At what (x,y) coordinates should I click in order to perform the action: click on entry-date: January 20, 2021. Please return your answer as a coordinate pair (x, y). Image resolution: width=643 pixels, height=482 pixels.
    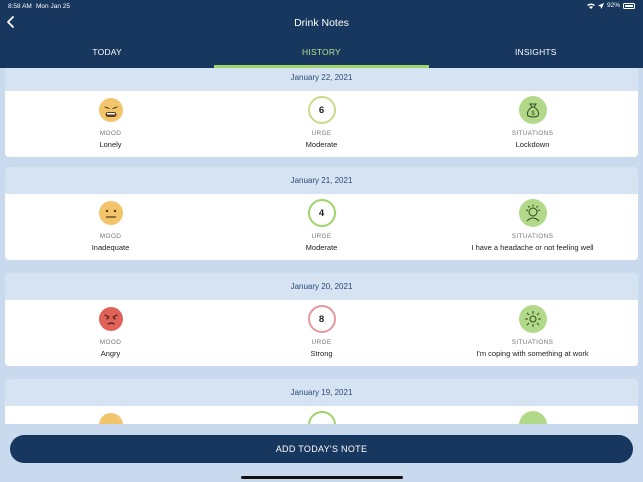
    Looking at the image, I should click on (321, 286).